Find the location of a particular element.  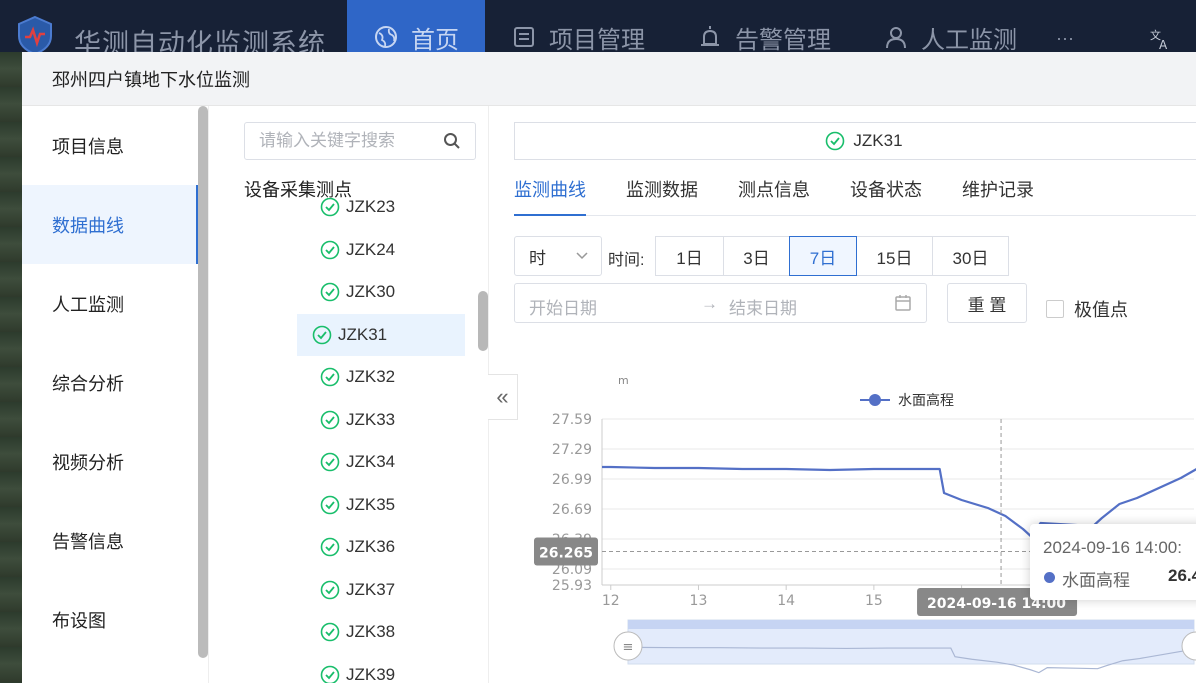

end-date-input: 结束日期 is located at coordinates (763, 306).